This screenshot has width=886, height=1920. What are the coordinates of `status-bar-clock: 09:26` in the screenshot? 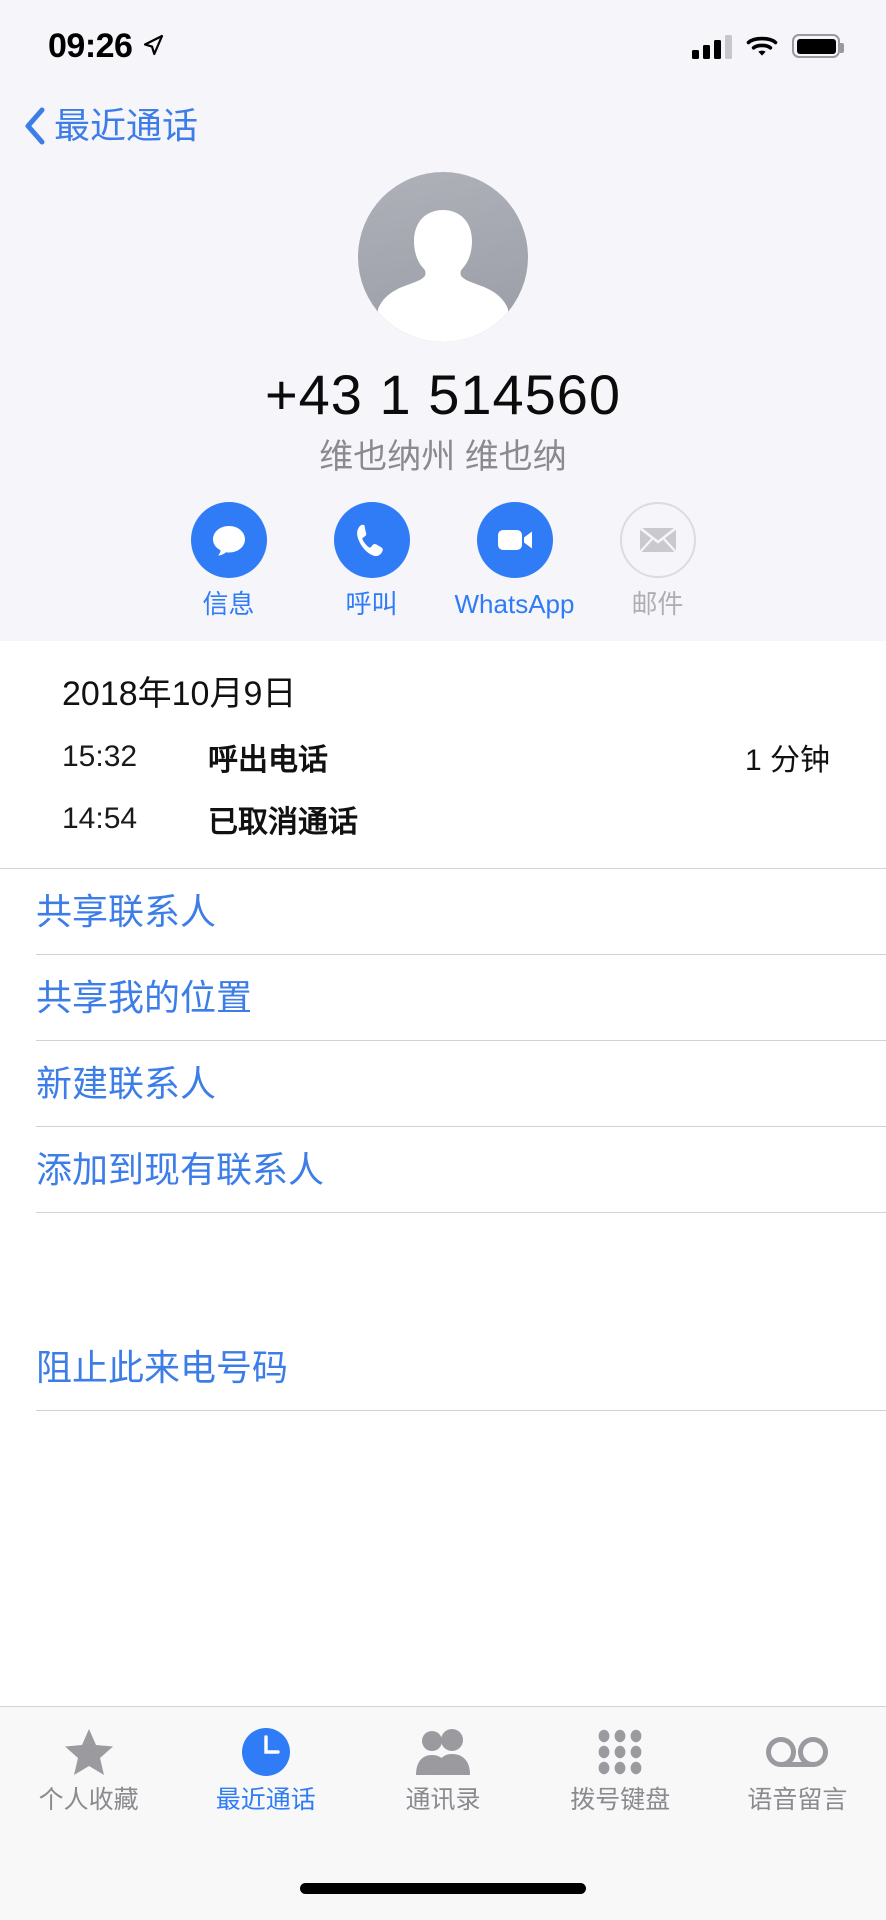 It's located at (90, 46).